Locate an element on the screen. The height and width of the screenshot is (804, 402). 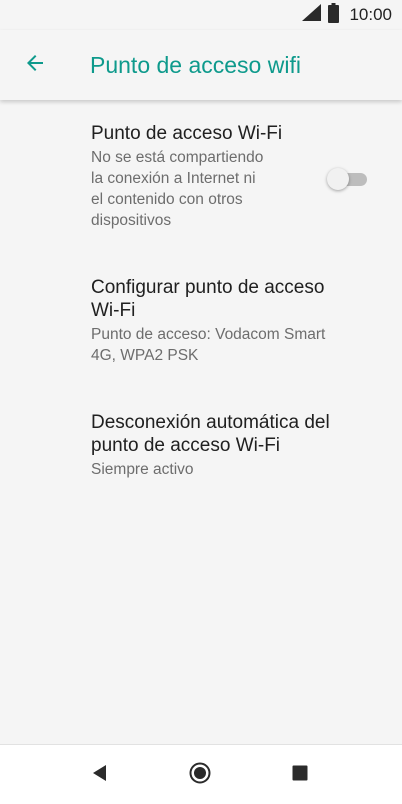
summary-line: el contenido con otros is located at coordinates (167, 199).